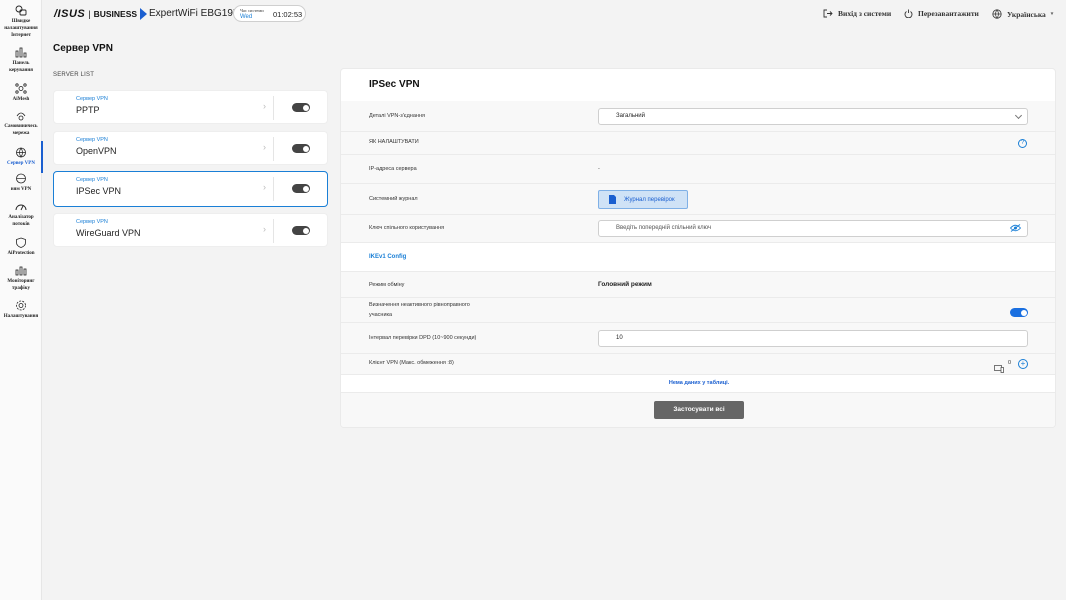 This screenshot has width=1066, height=600. Describe the element at coordinates (21, 214) in the screenshot. I see `nav-item-traffic-analyzer: Аналізатор потоків` at that location.